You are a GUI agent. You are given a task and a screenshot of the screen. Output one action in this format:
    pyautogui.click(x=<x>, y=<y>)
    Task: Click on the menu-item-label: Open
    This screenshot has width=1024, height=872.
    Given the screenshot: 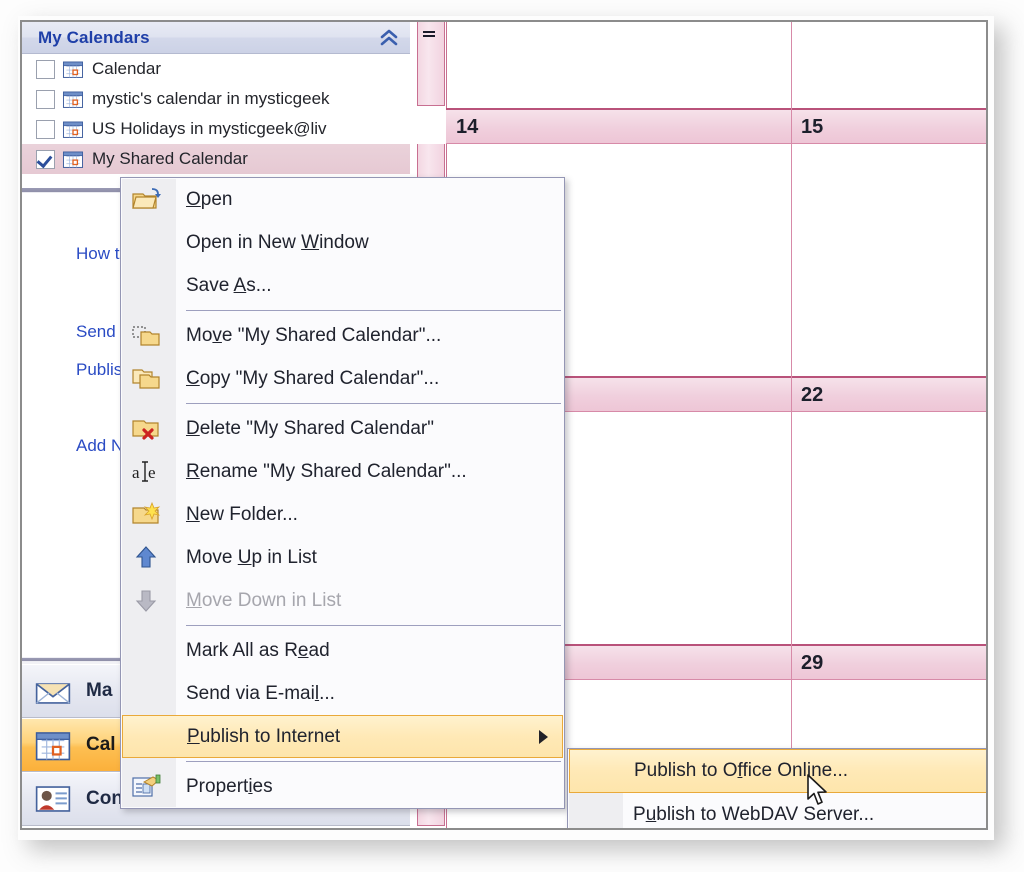 What is the action you would take?
    pyautogui.click(x=209, y=199)
    